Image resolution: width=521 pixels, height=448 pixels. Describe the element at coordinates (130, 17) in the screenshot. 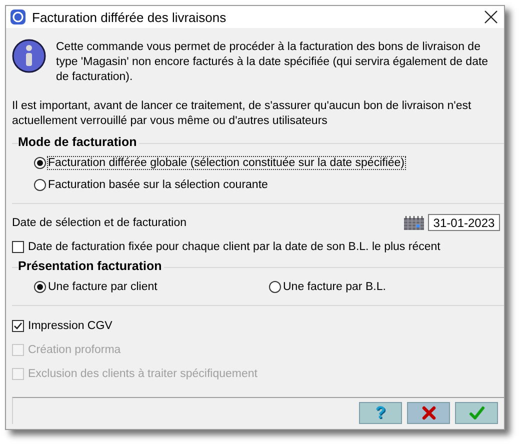

I see `window-title: Facturation différée des livraisons` at that location.